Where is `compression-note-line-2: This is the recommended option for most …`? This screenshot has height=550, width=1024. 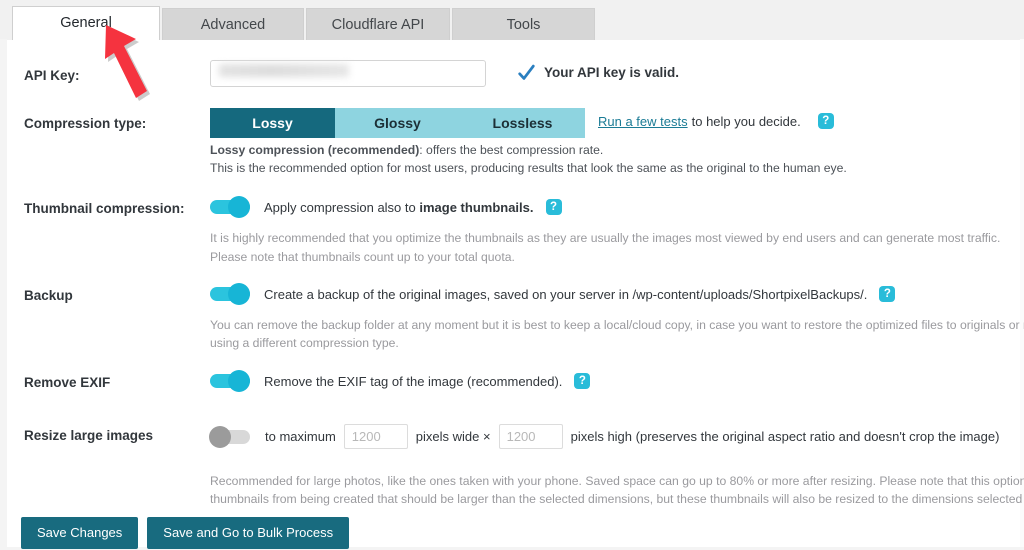 compression-note-line-2: This is the recommended option for most … is located at coordinates (528, 168).